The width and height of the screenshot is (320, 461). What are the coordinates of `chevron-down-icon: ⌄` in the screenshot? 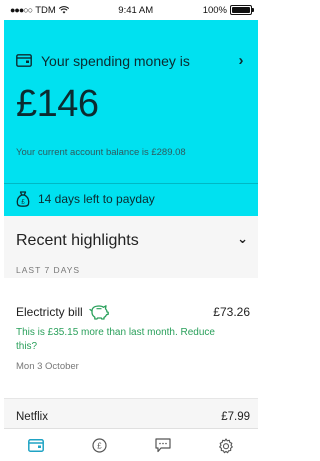 It's located at (242, 239).